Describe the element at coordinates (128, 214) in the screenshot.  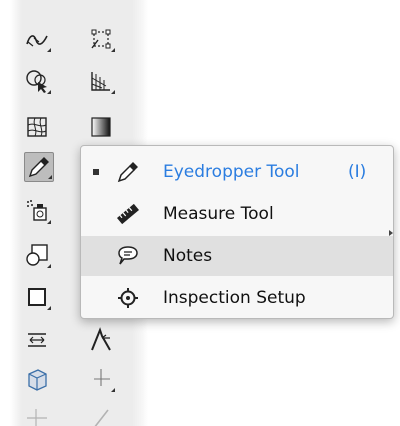
I see `ruler-icon` at that location.